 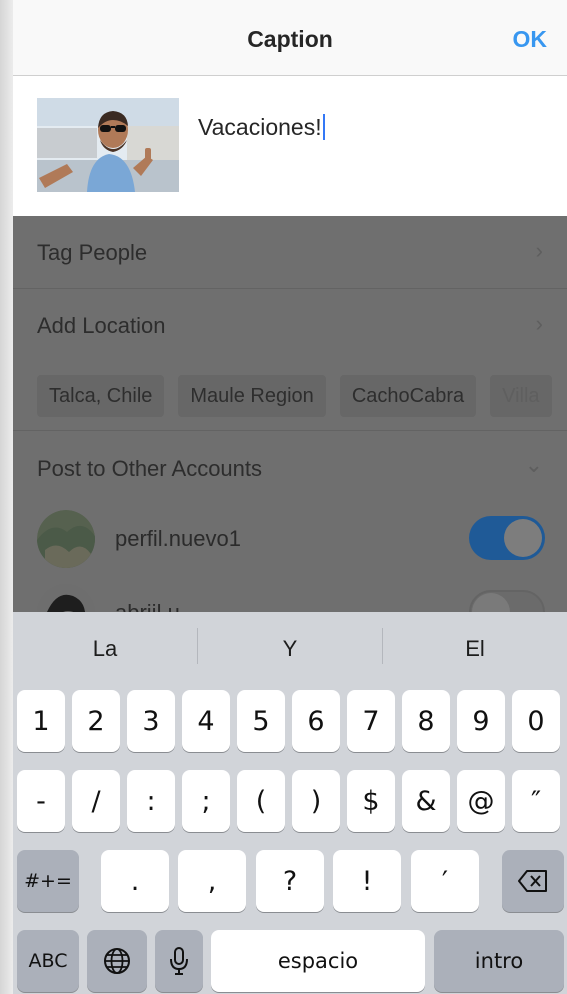 What do you see at coordinates (212, 881) in the screenshot?
I see `key-comma: ,` at bounding box center [212, 881].